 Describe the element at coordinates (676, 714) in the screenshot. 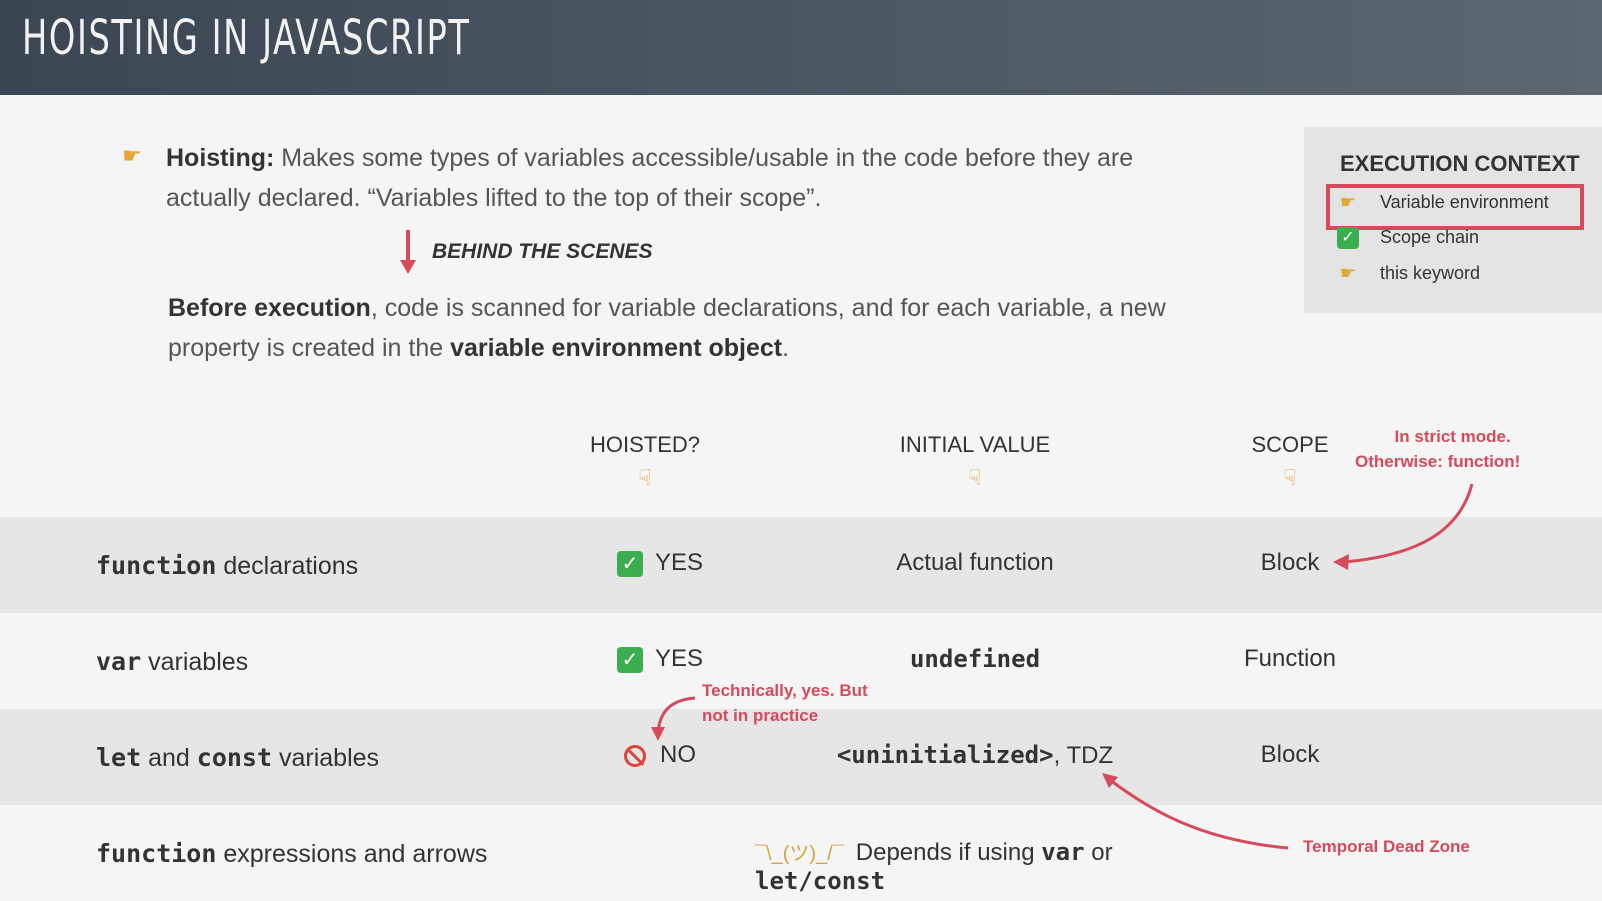

I see `technically-arrow` at that location.